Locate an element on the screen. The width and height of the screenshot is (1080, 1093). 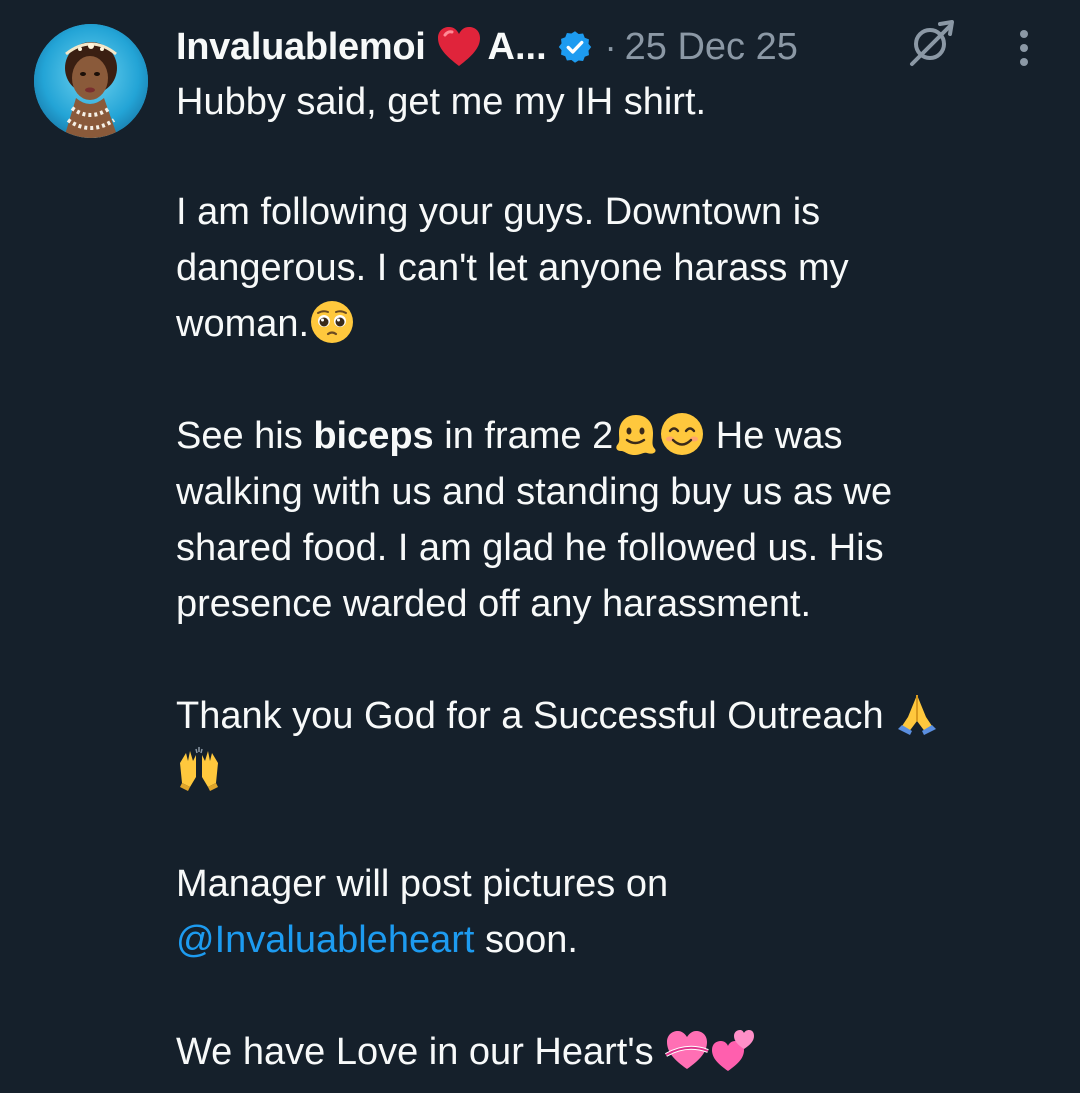
text-segment: He was is located at coordinates (774, 436).